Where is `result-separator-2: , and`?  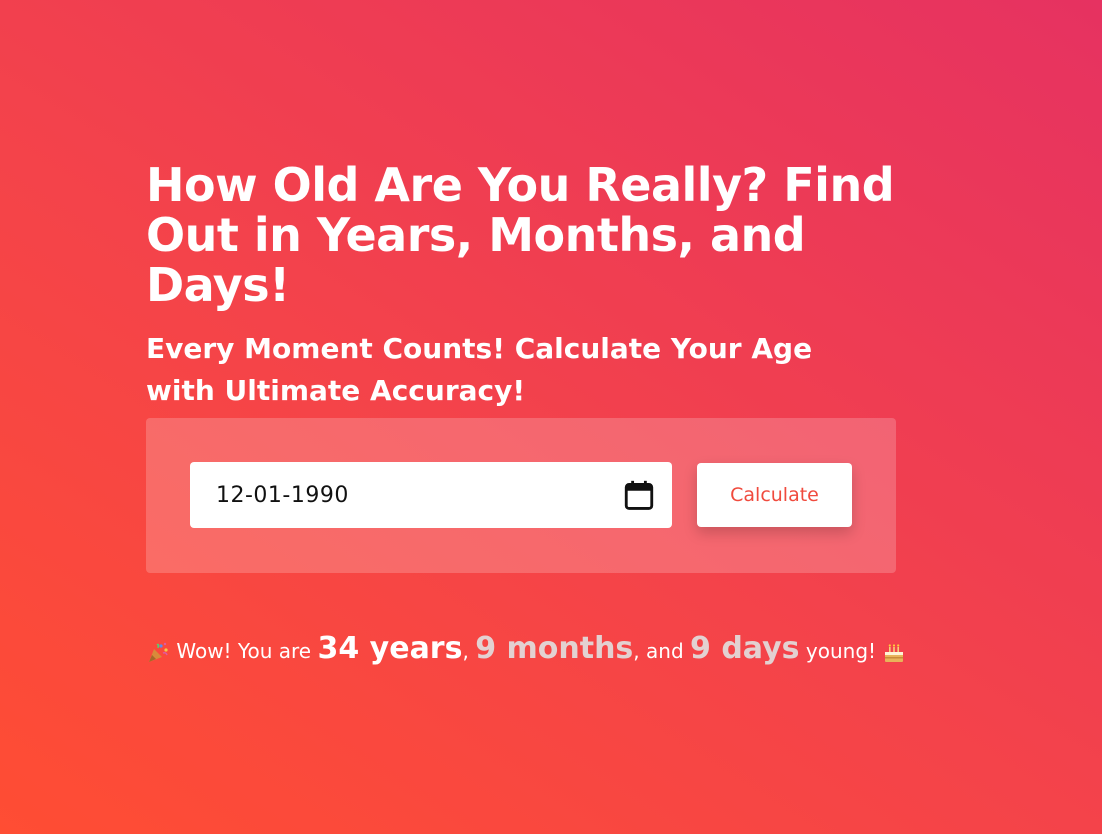 result-separator-2: , and is located at coordinates (658, 651).